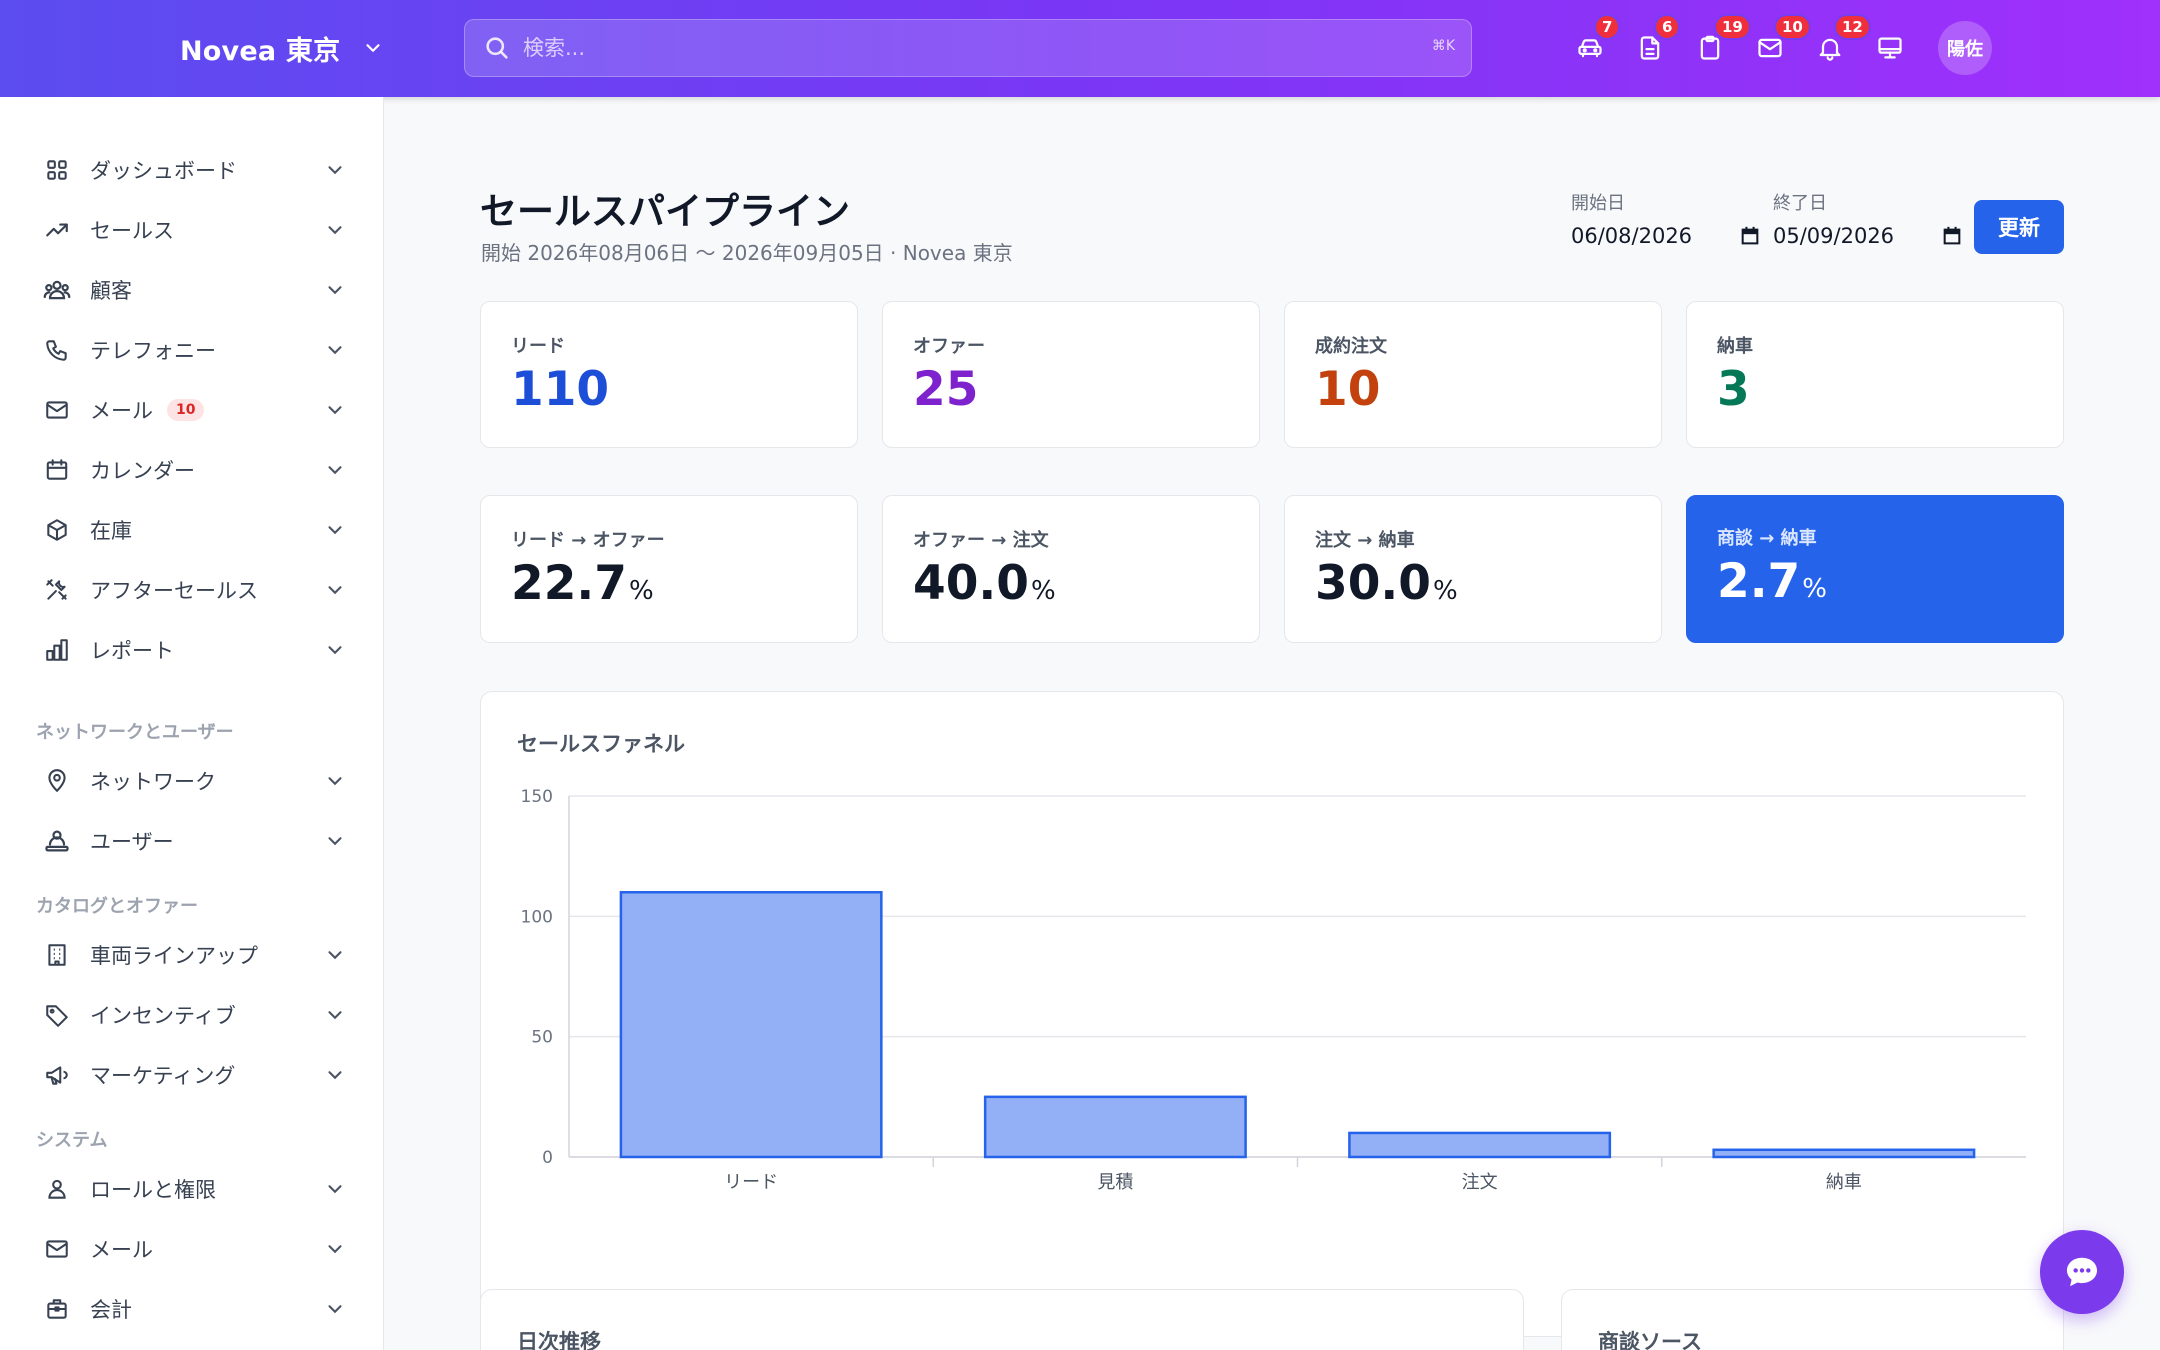 The width and height of the screenshot is (2160, 1350). I want to click on documents-button: 6, so click(1656, 40).